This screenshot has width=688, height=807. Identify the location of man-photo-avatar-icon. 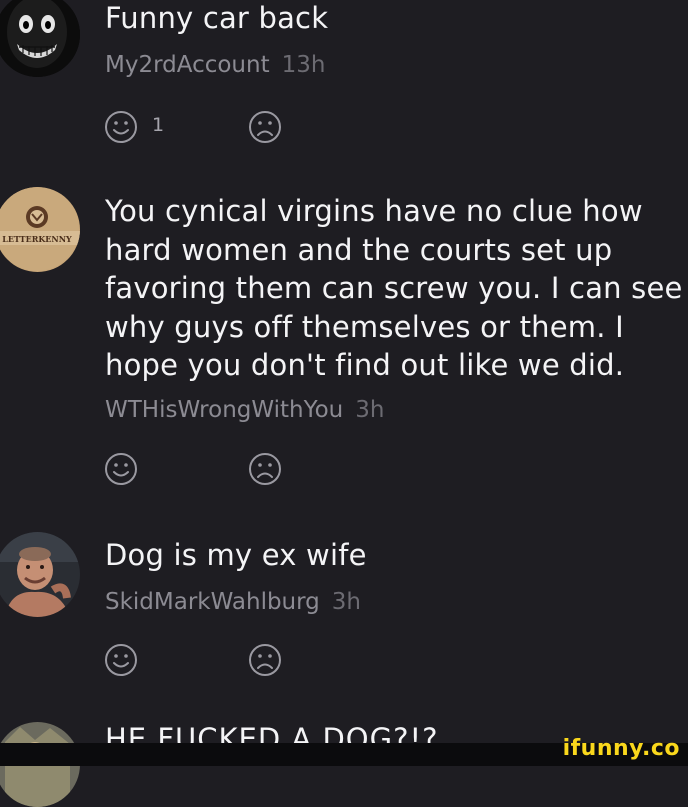
(40, 574).